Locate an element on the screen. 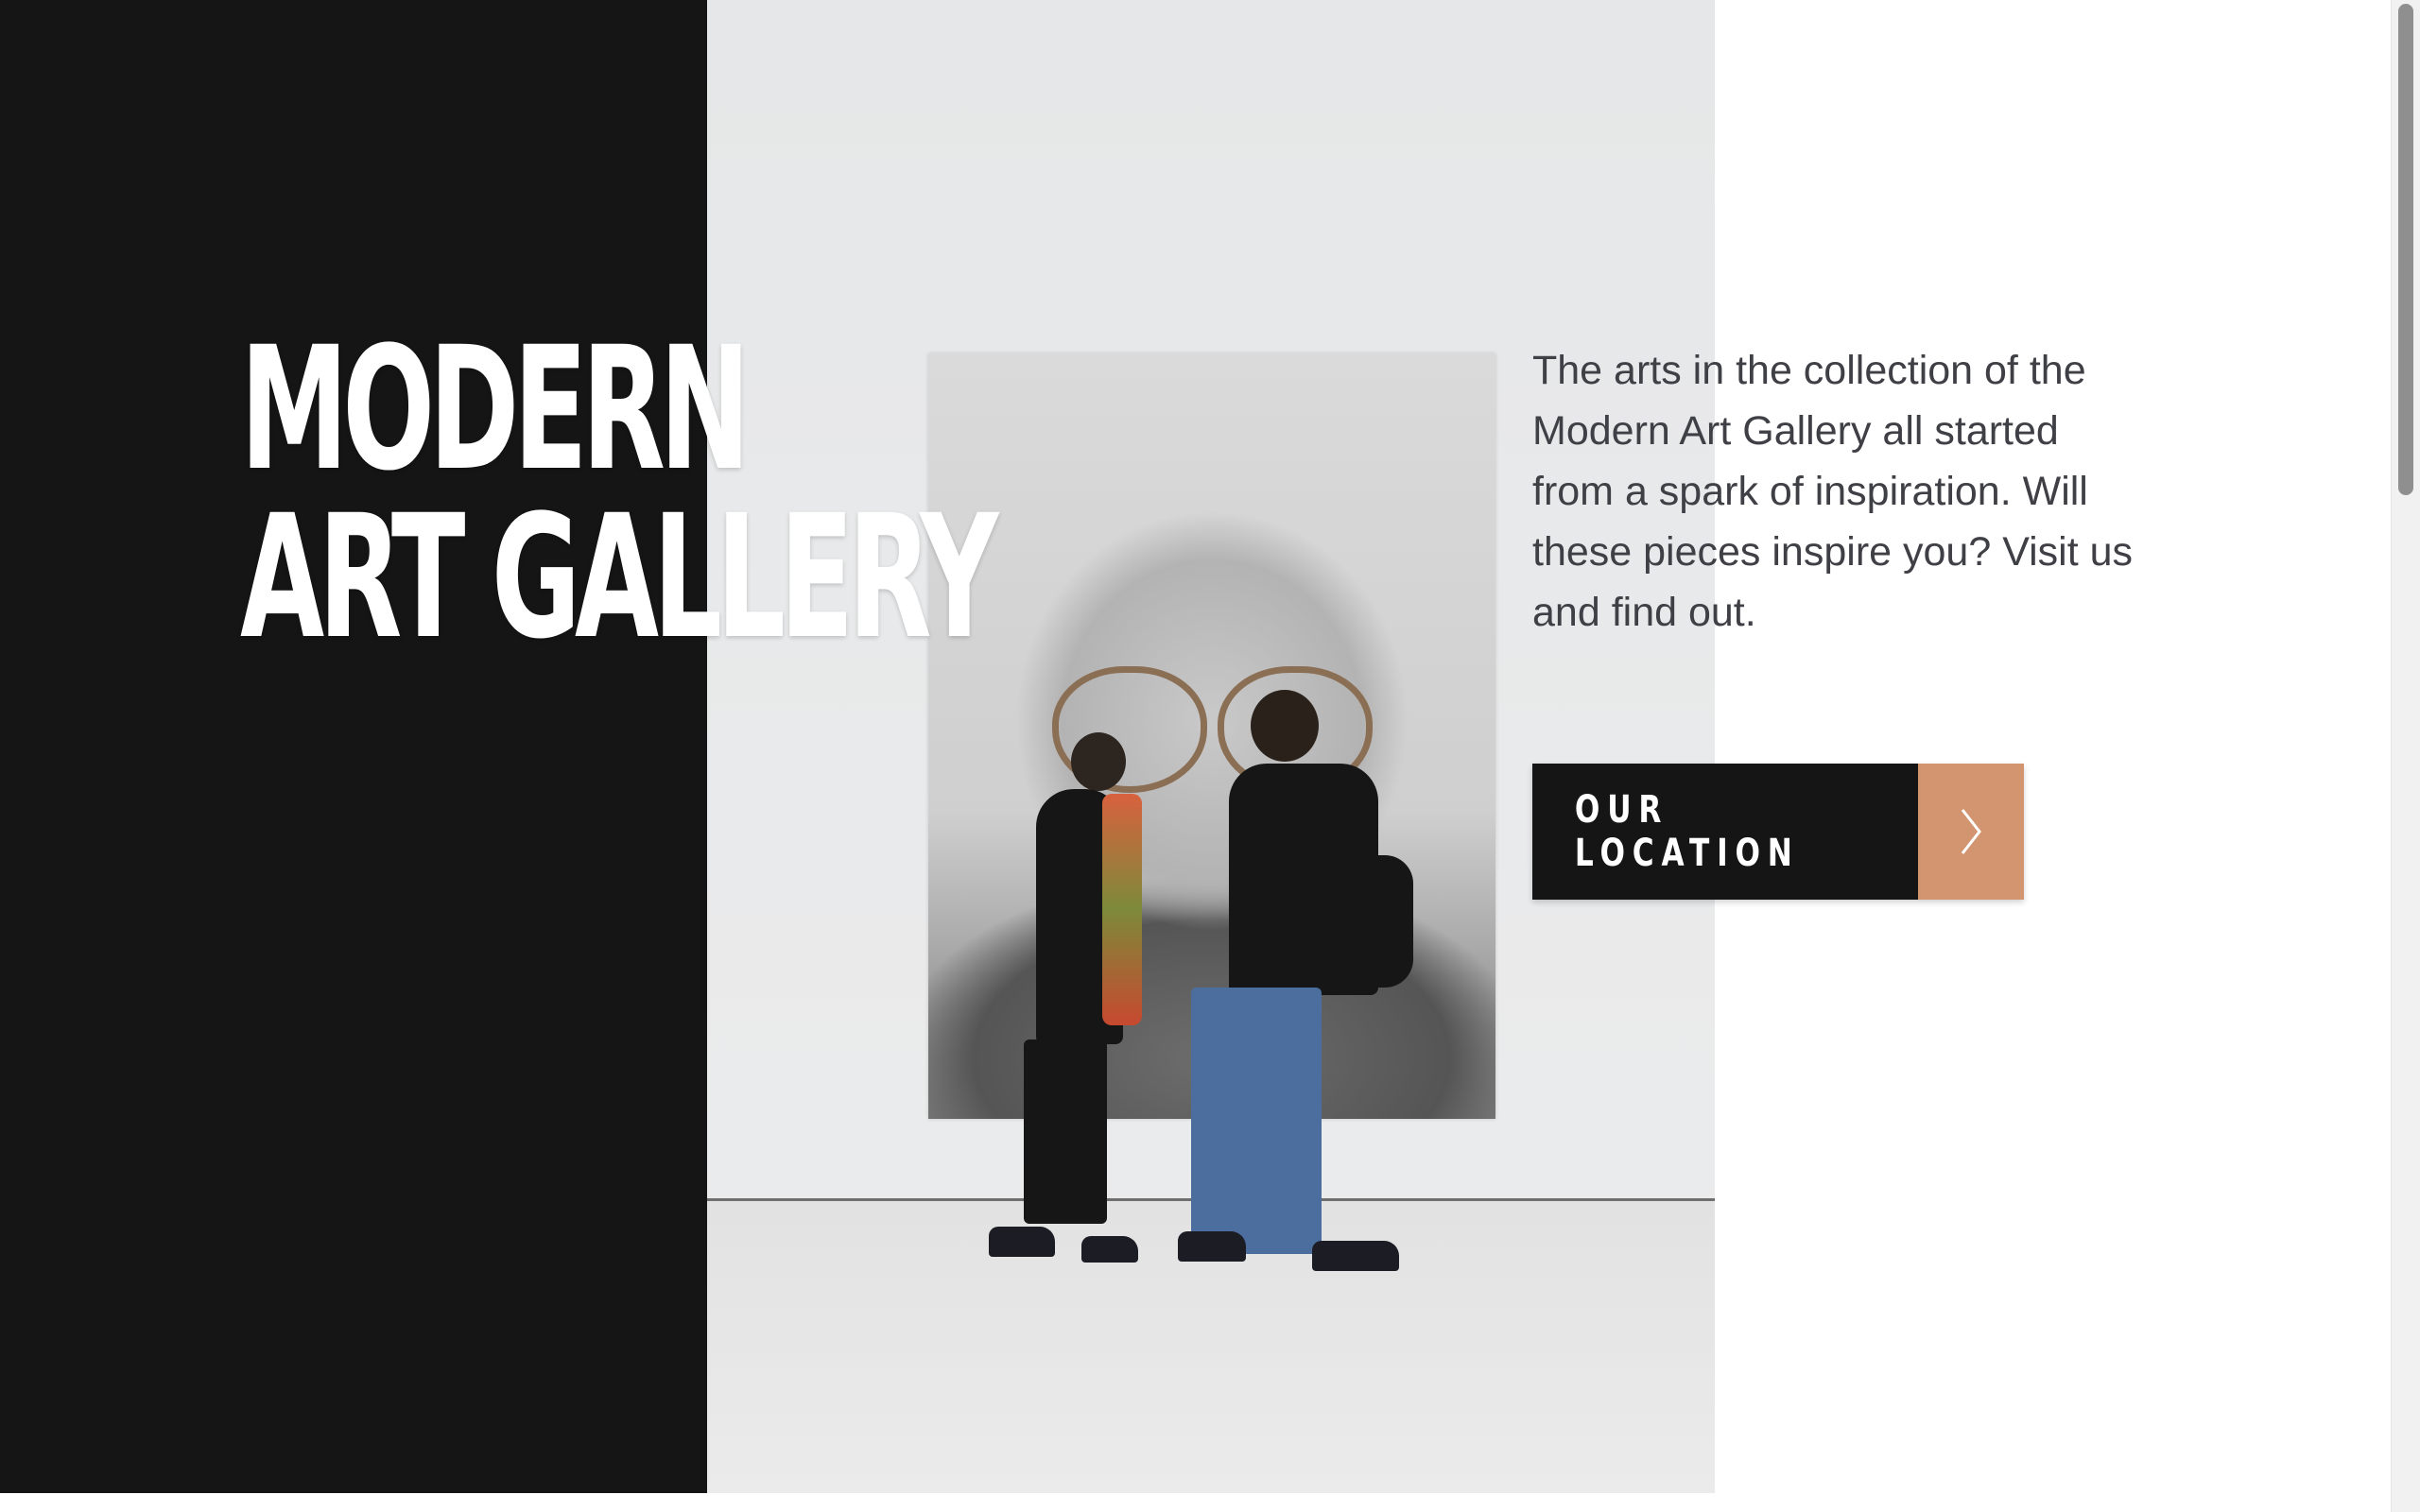 The width and height of the screenshot is (2420, 1512). title-line-2: ART GALLERY is located at coordinates (619, 578).